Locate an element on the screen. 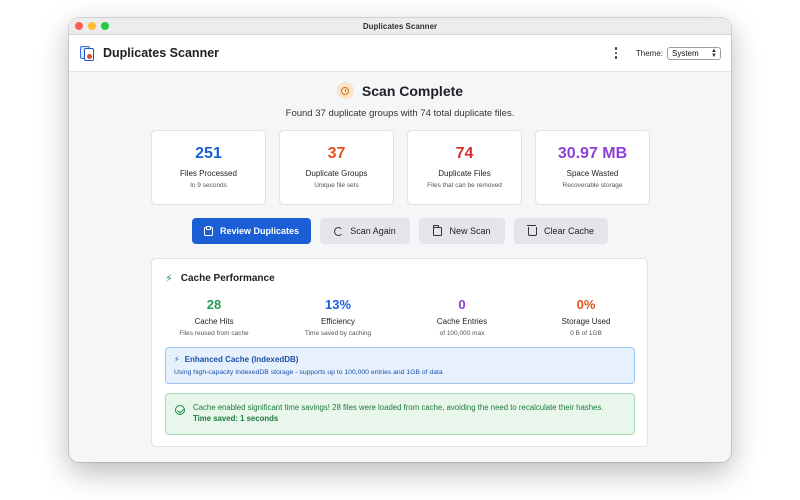  stat-label: Duplicate Files is located at coordinates (464, 173).